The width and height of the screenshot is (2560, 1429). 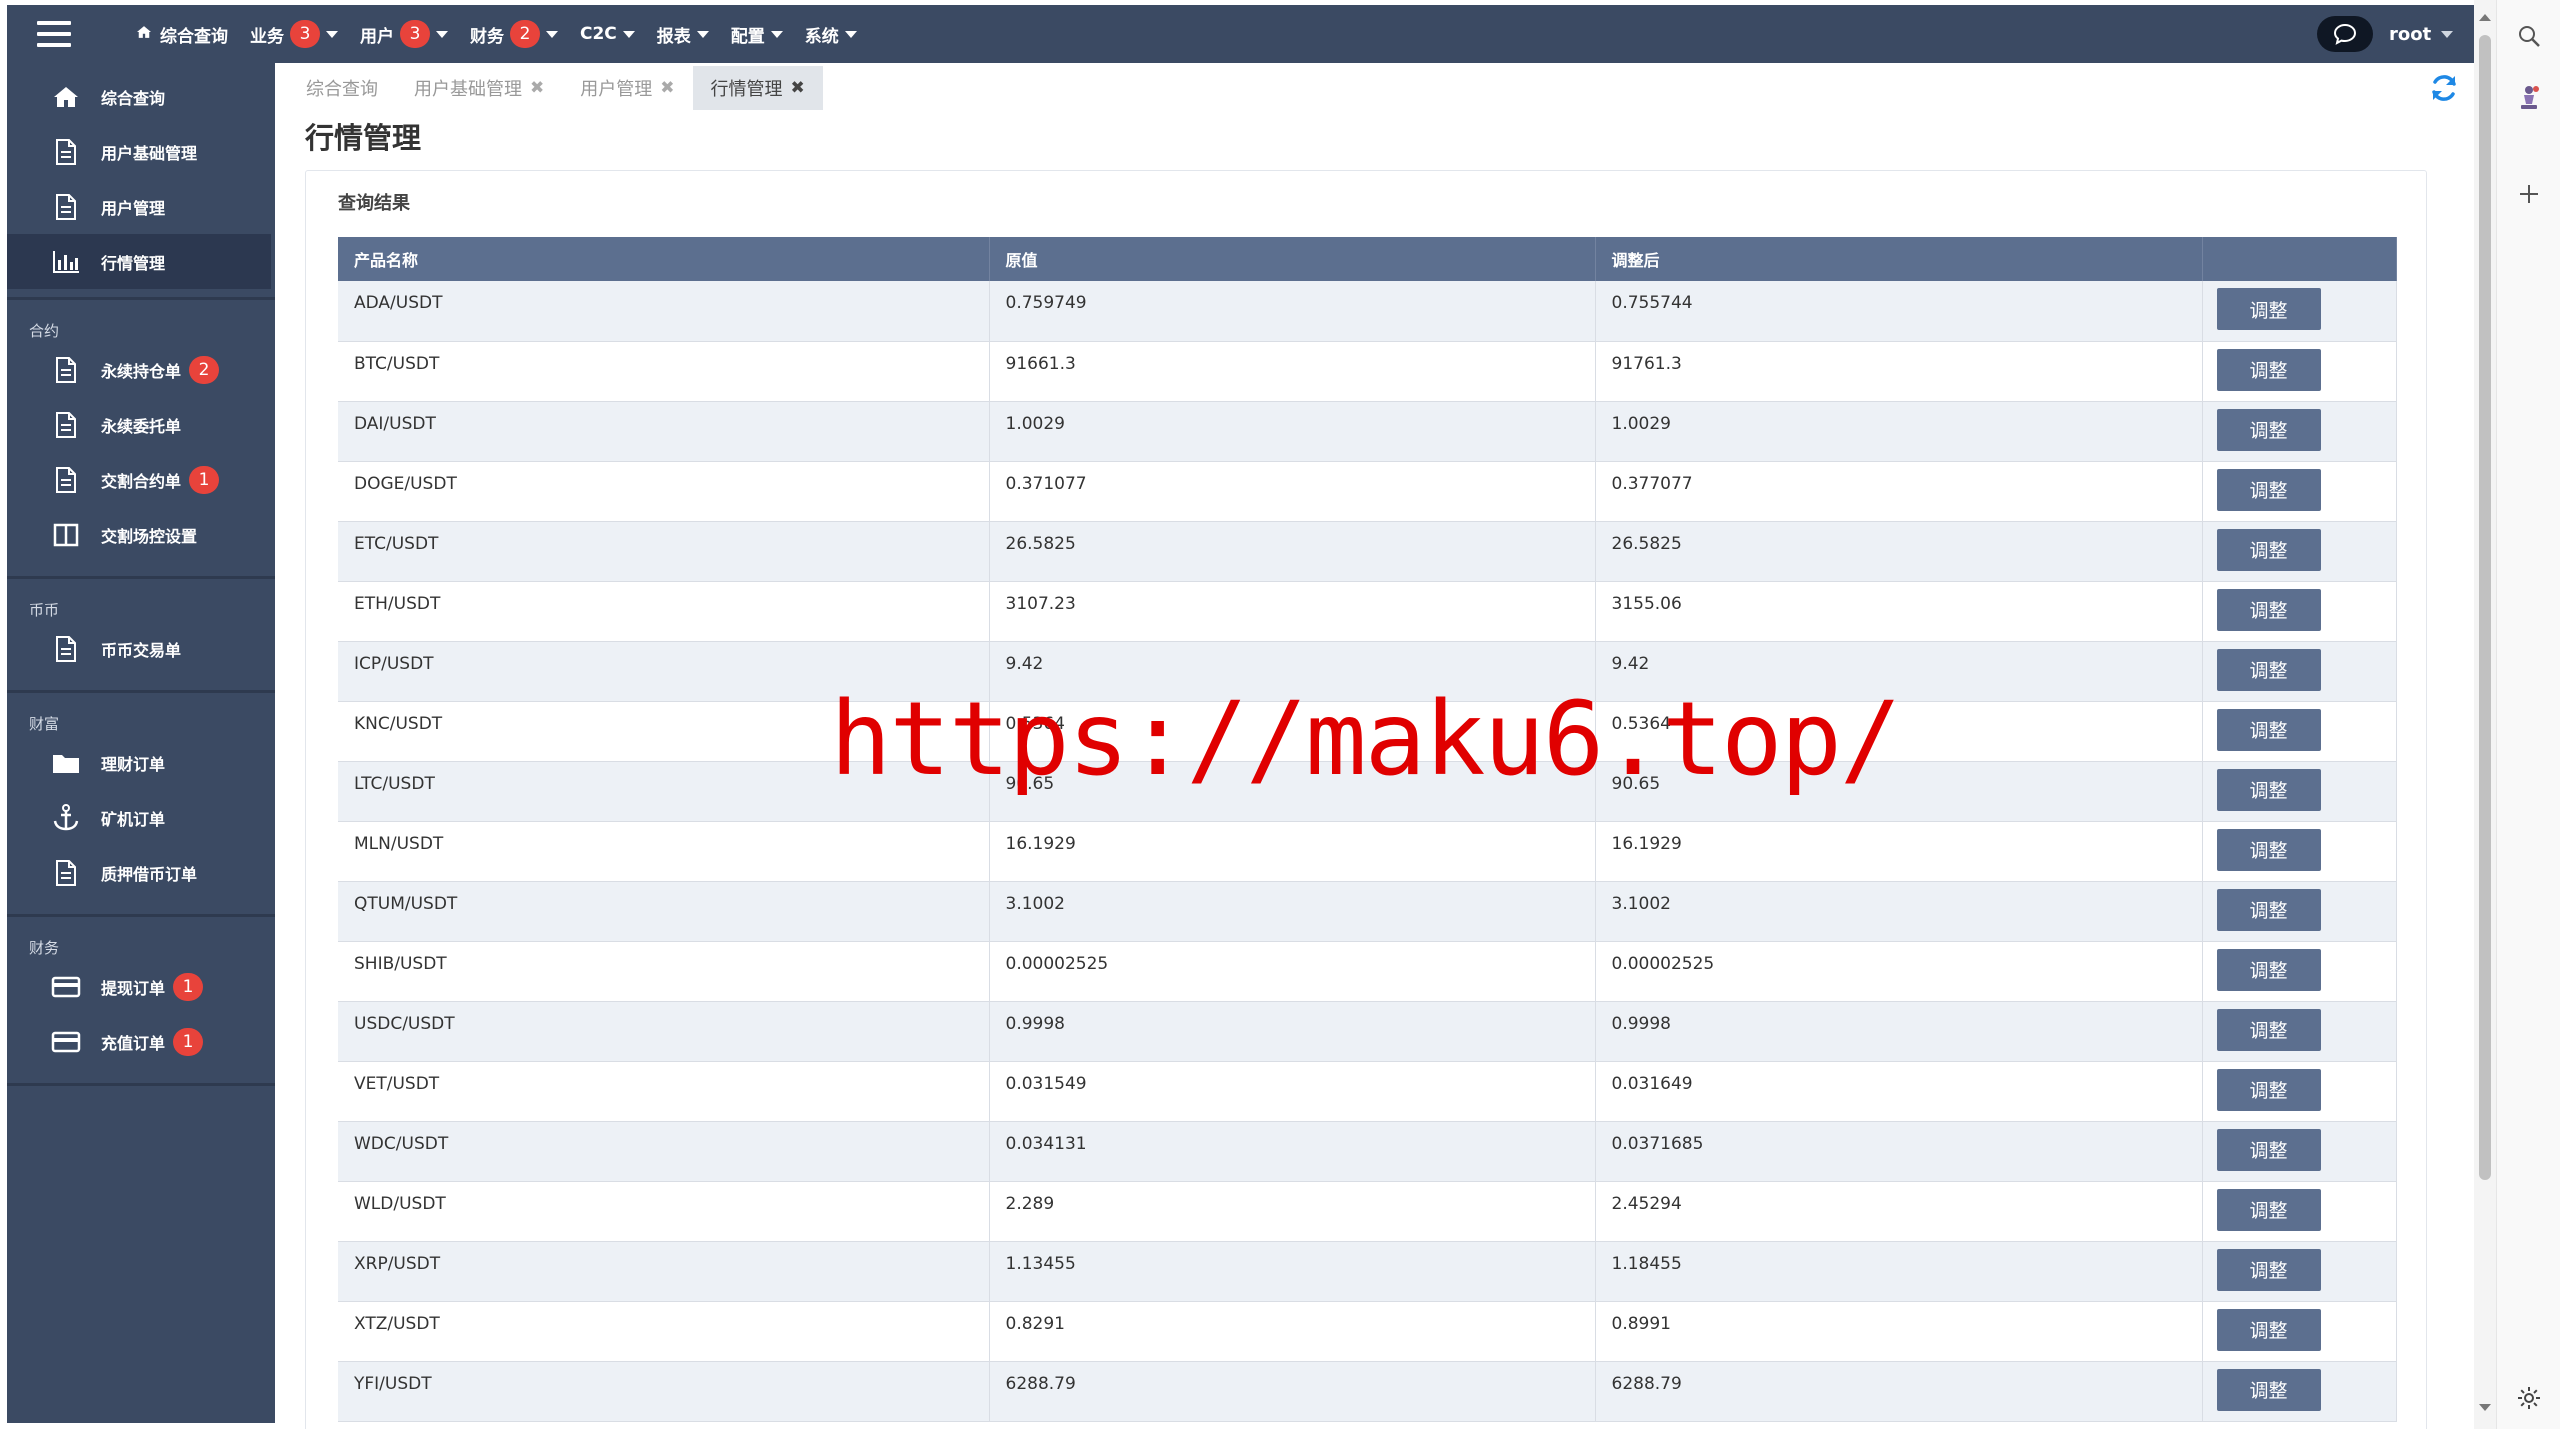 What do you see at coordinates (141, 151) in the screenshot?
I see `sidebar-item: 用户基础管理` at bounding box center [141, 151].